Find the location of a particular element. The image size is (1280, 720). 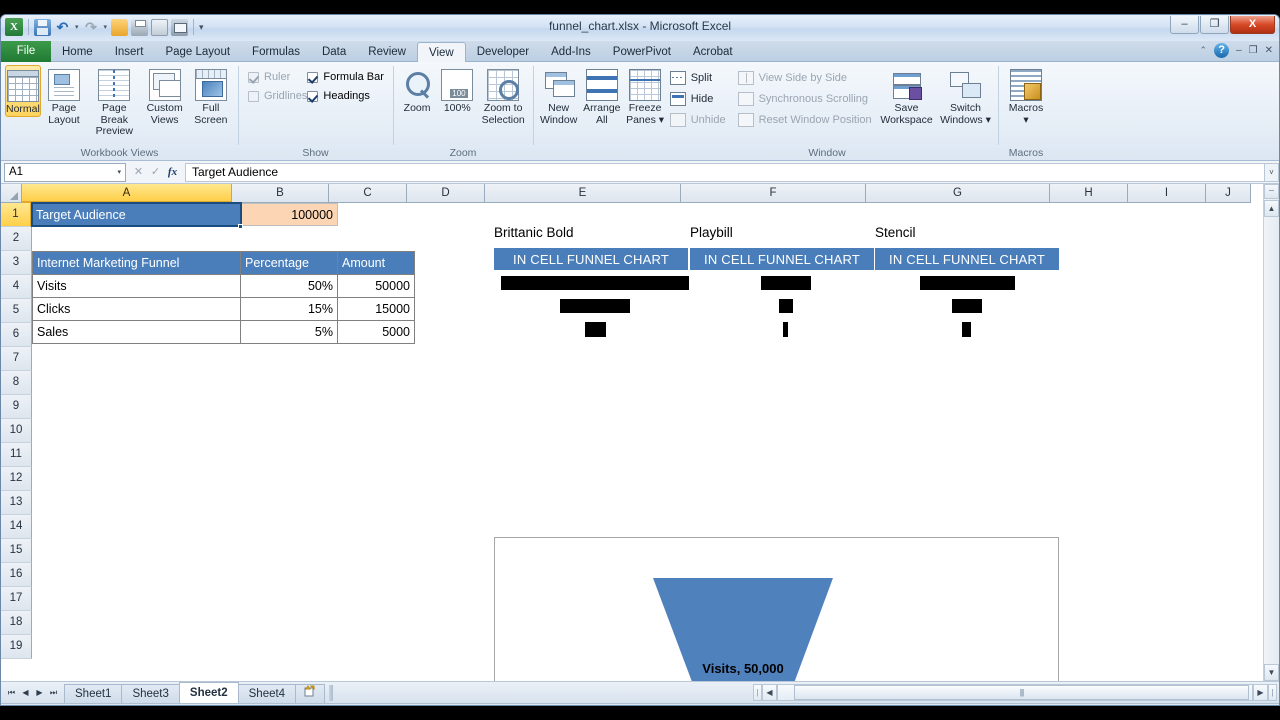

window-buttons: – ❐ X is located at coordinates (1222, 25).